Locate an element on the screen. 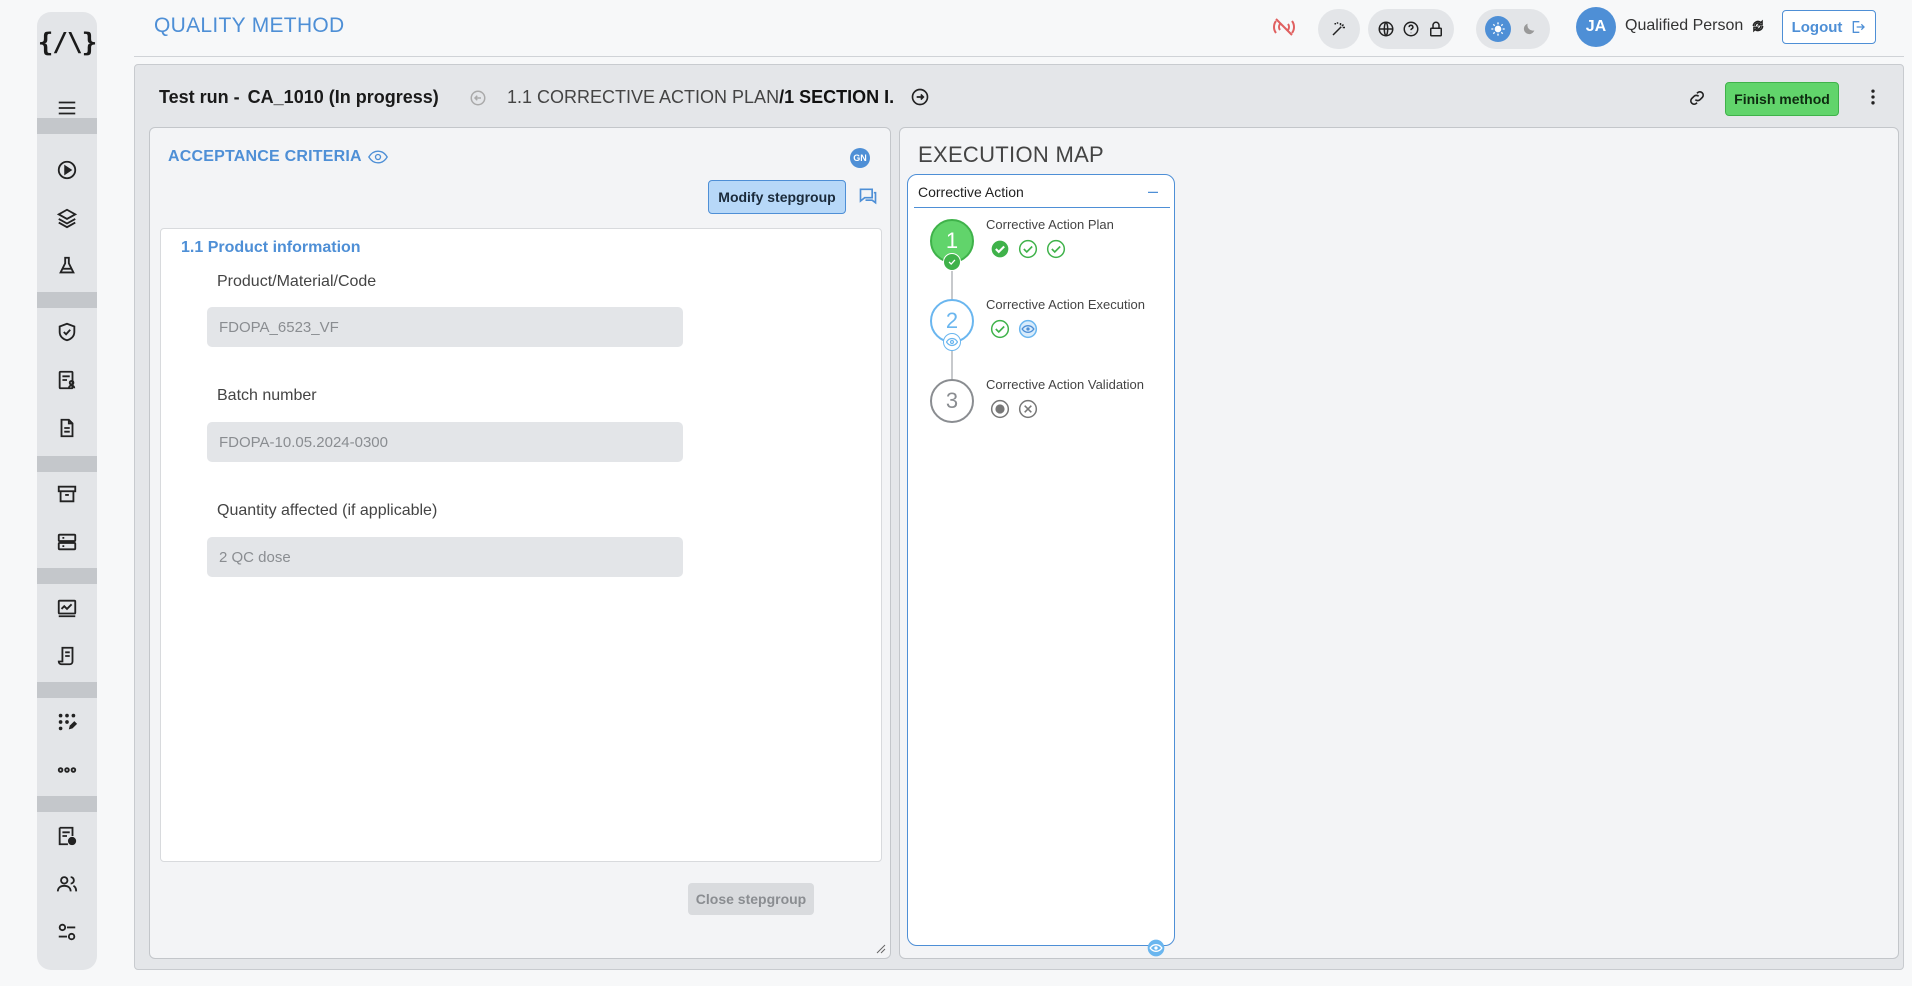 This screenshot has height=986, width=1912. step-1-label: Corrective Action Plan is located at coordinates (1050, 224).